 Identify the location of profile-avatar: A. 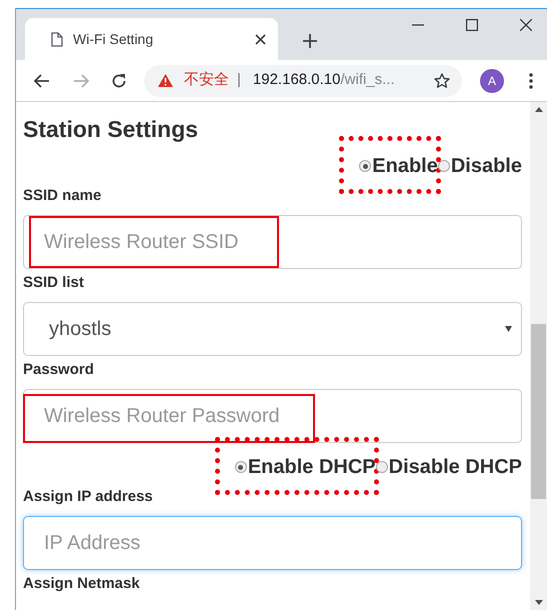
(492, 80).